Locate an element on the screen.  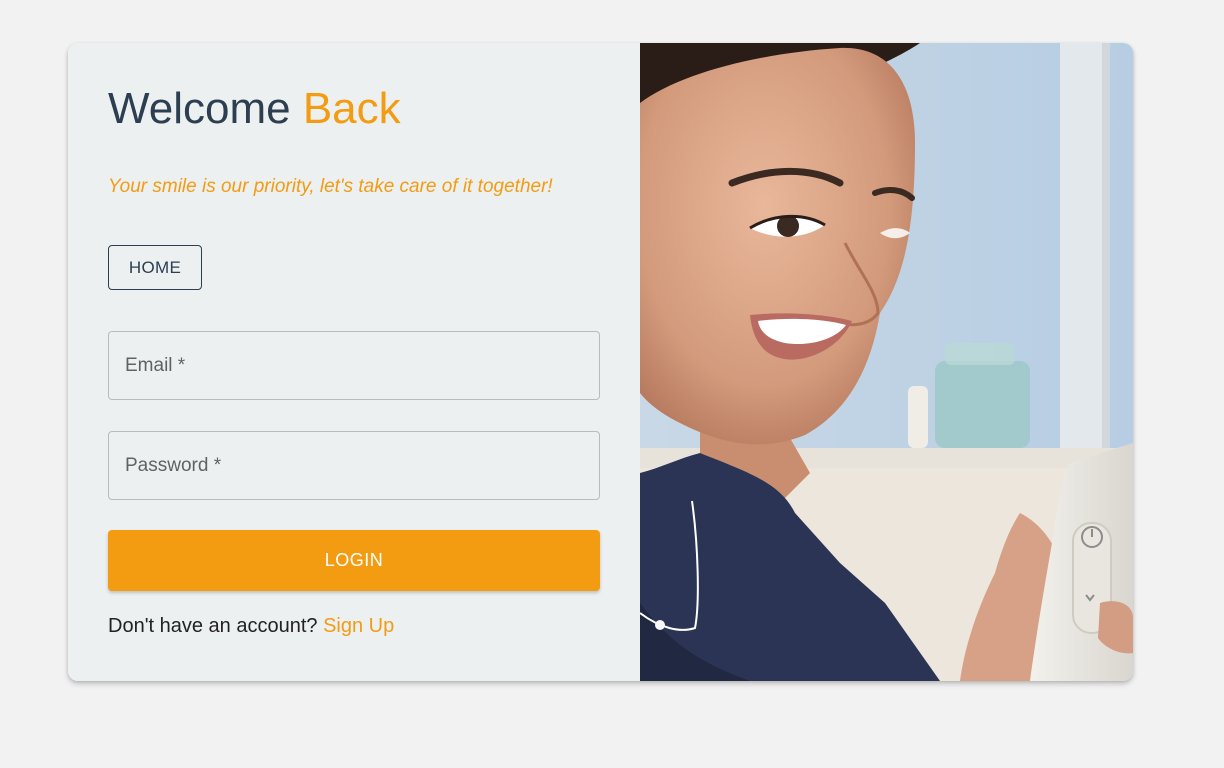
password-field is located at coordinates (354, 465).